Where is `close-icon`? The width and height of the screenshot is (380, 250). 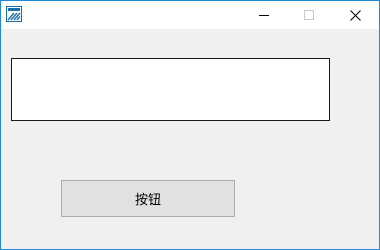 close-icon is located at coordinates (355, 15).